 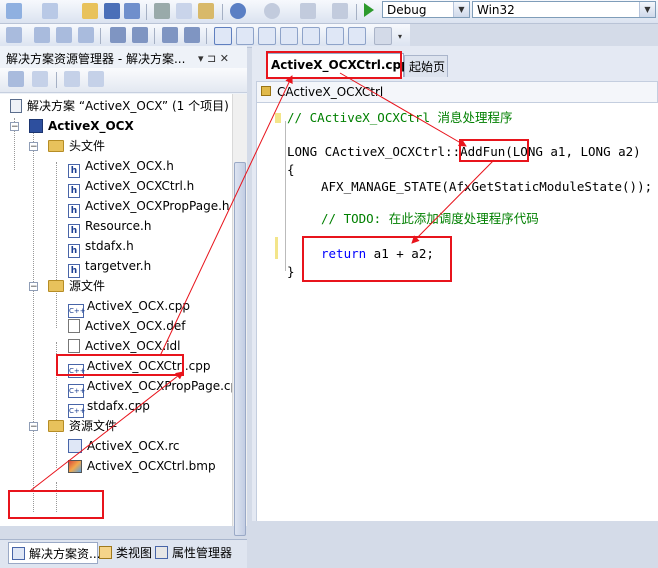 What do you see at coordinates (133, 446) in the screenshot?
I see `file-label: ActiveX_OCX.rc` at bounding box center [133, 446].